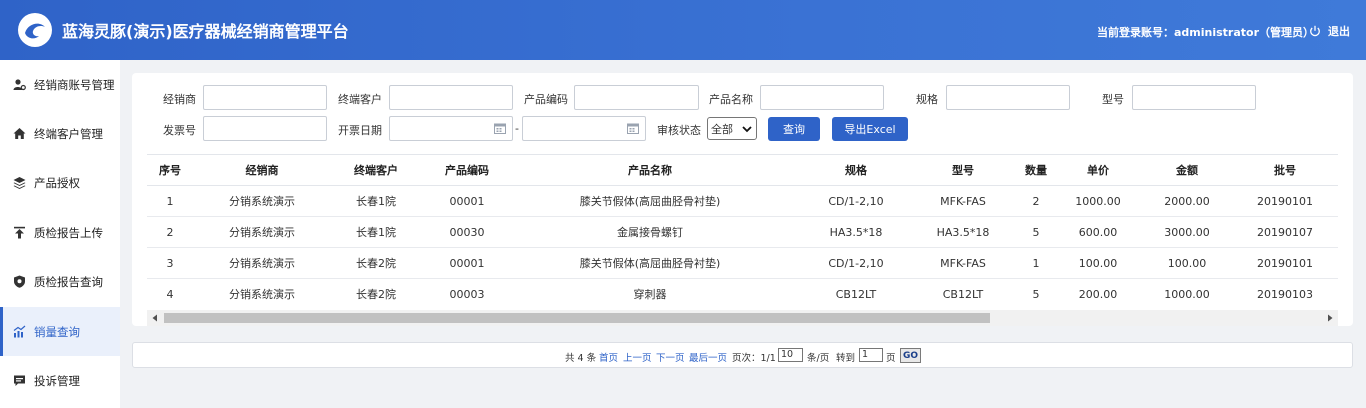  I want to click on col-header-product-code: 产品编码, so click(467, 170).